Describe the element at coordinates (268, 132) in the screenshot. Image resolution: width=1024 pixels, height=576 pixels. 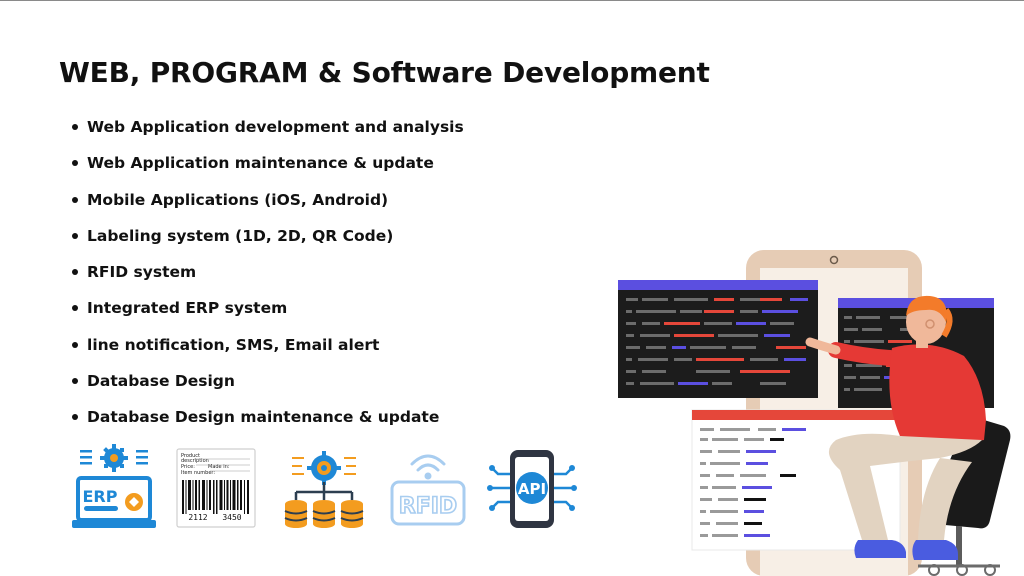
I see `list-item: Web Application development and analysis` at that location.